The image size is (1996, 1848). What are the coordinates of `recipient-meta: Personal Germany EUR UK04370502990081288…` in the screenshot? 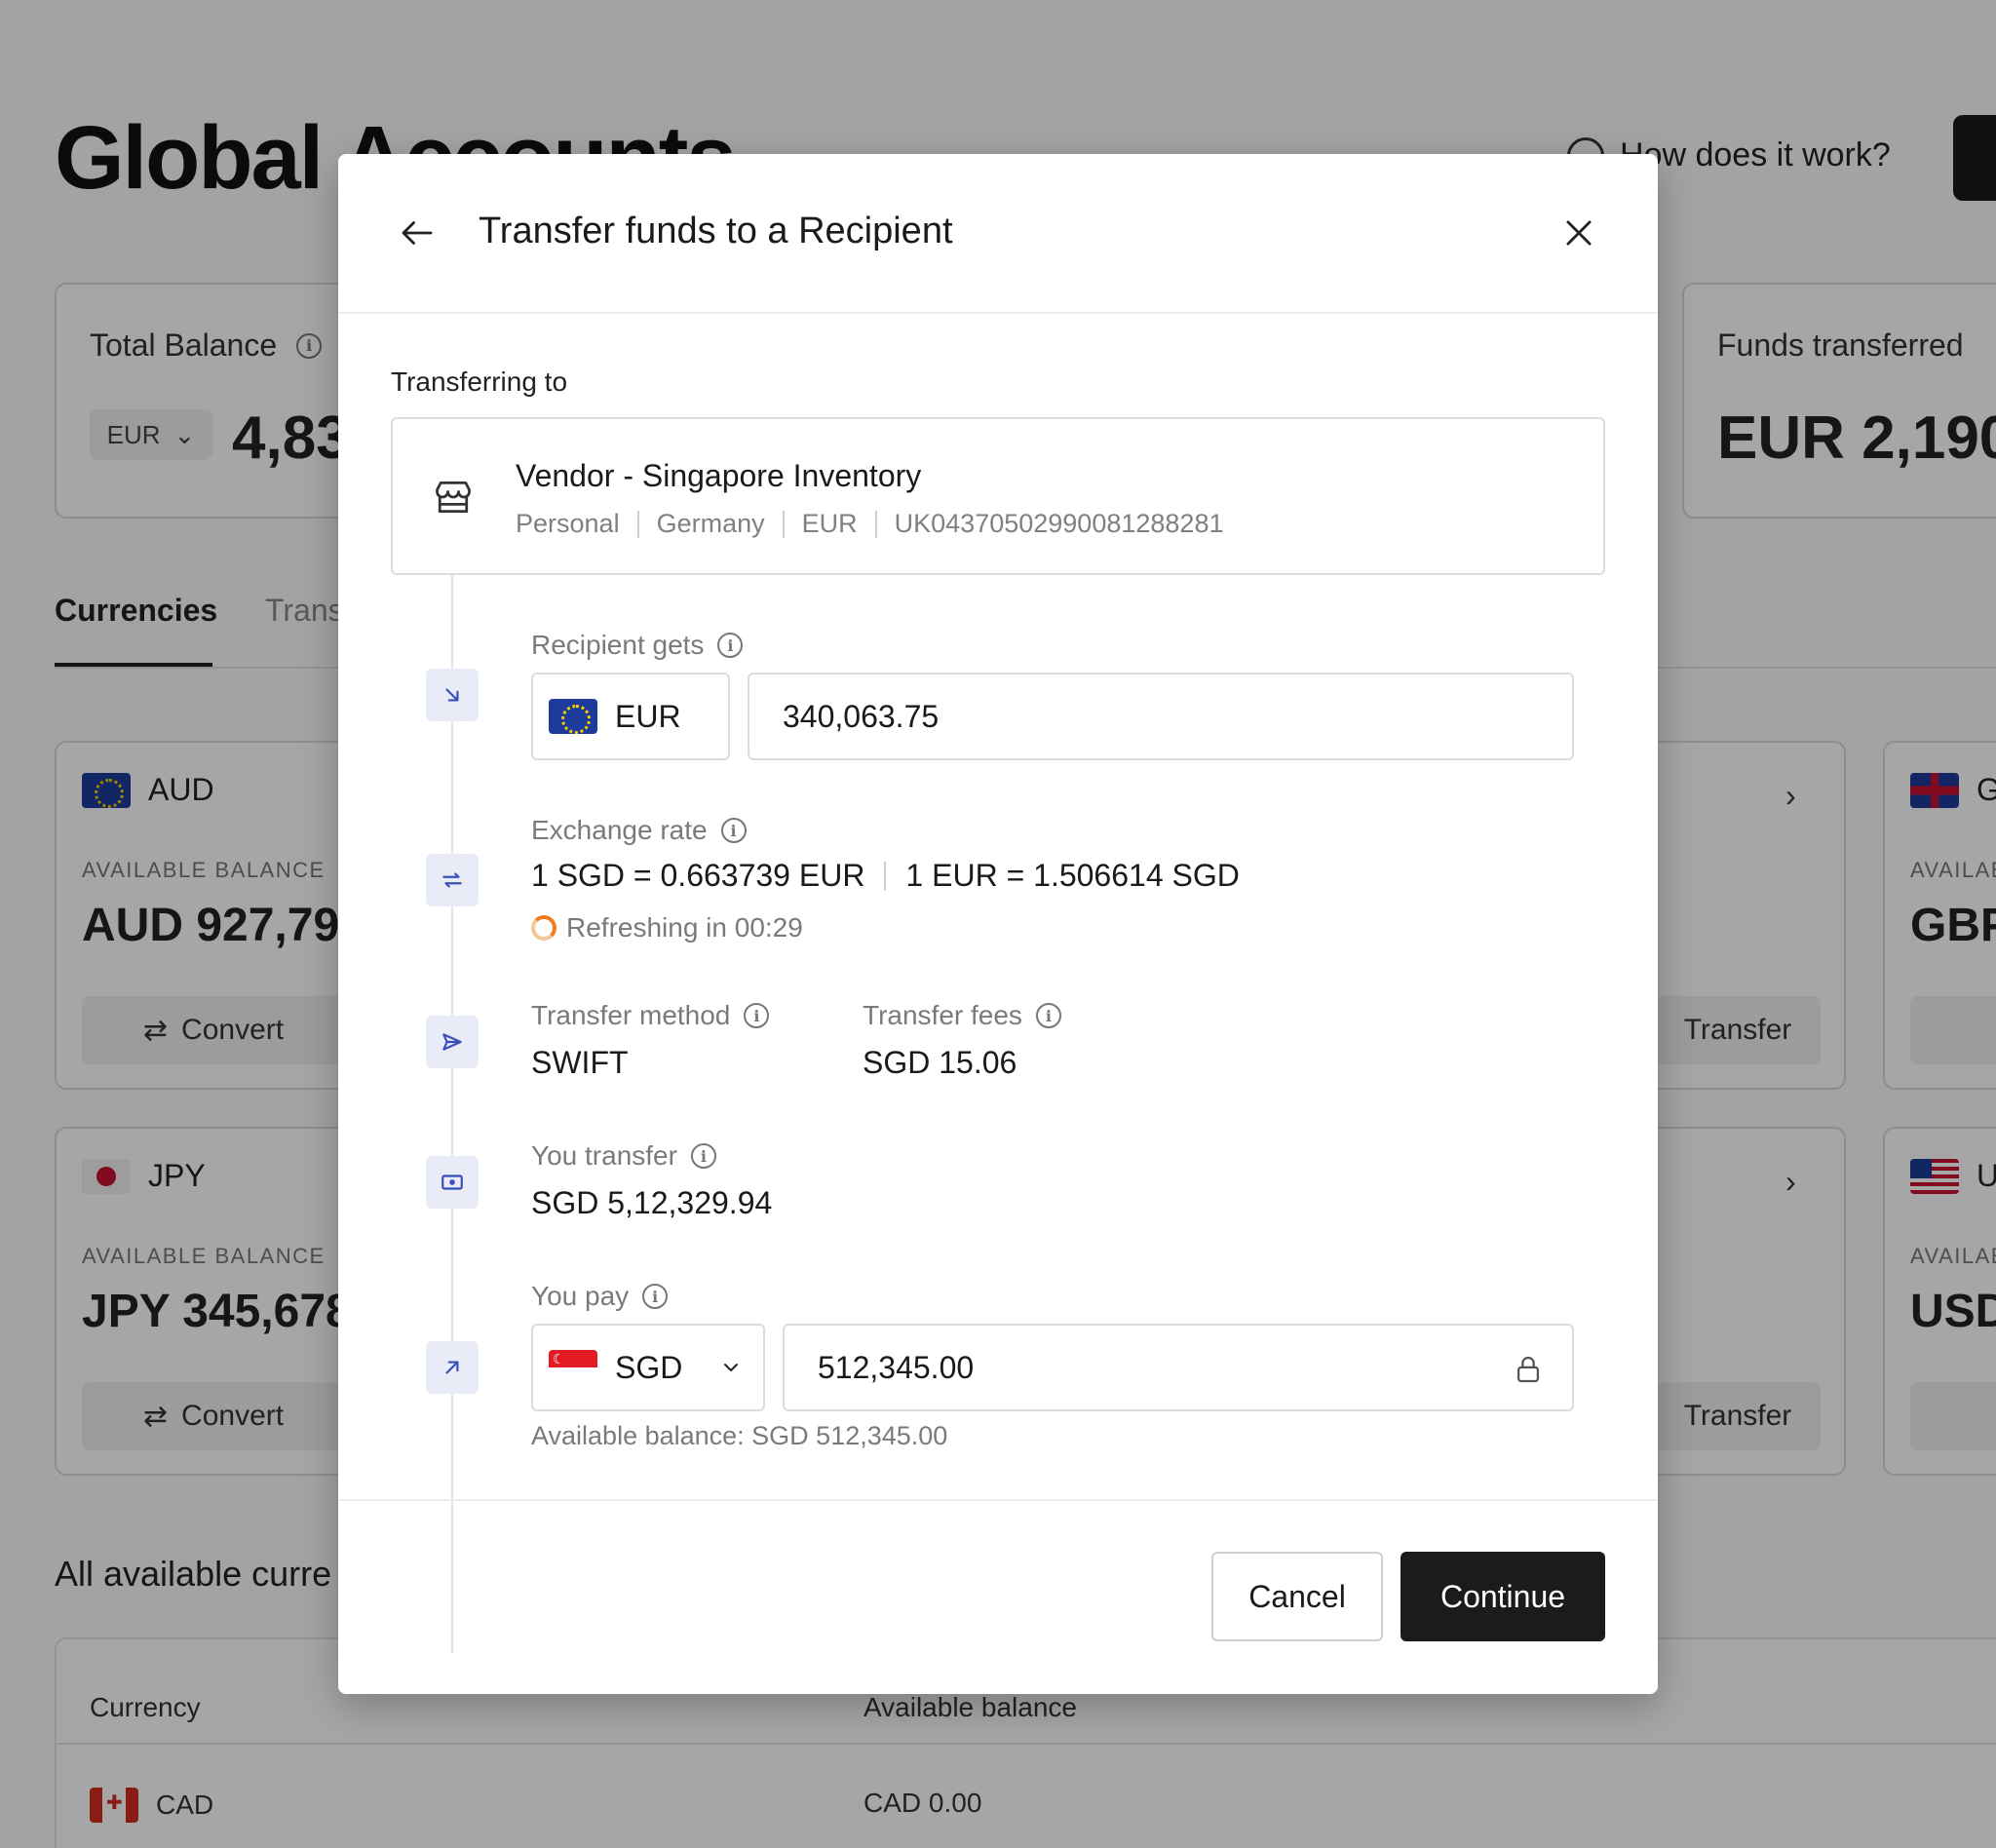 It's located at (869, 524).